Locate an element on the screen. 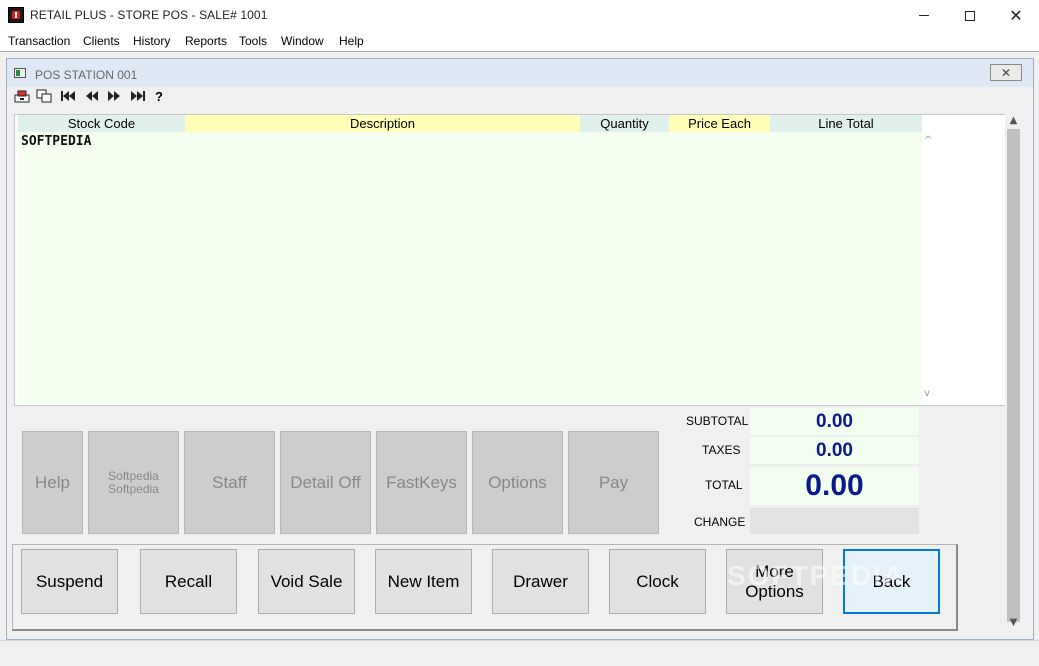 The width and height of the screenshot is (1039, 666). new-item-button: New Item is located at coordinates (423, 581).